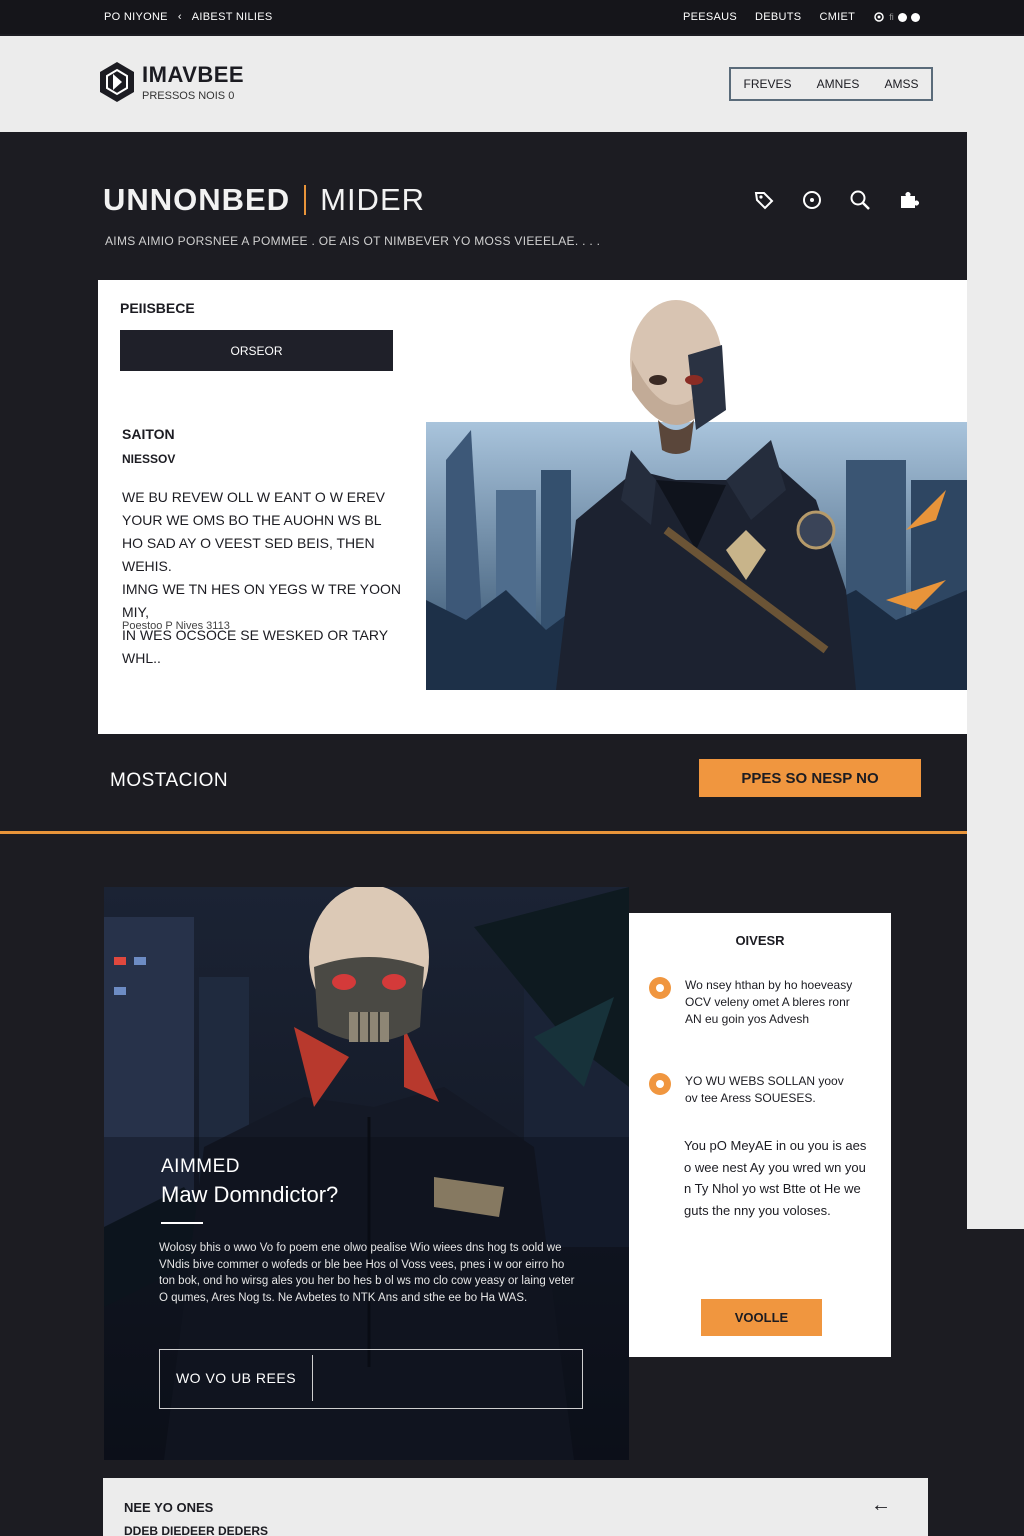  I want to click on card-order-button: ORSEOR, so click(256, 350).